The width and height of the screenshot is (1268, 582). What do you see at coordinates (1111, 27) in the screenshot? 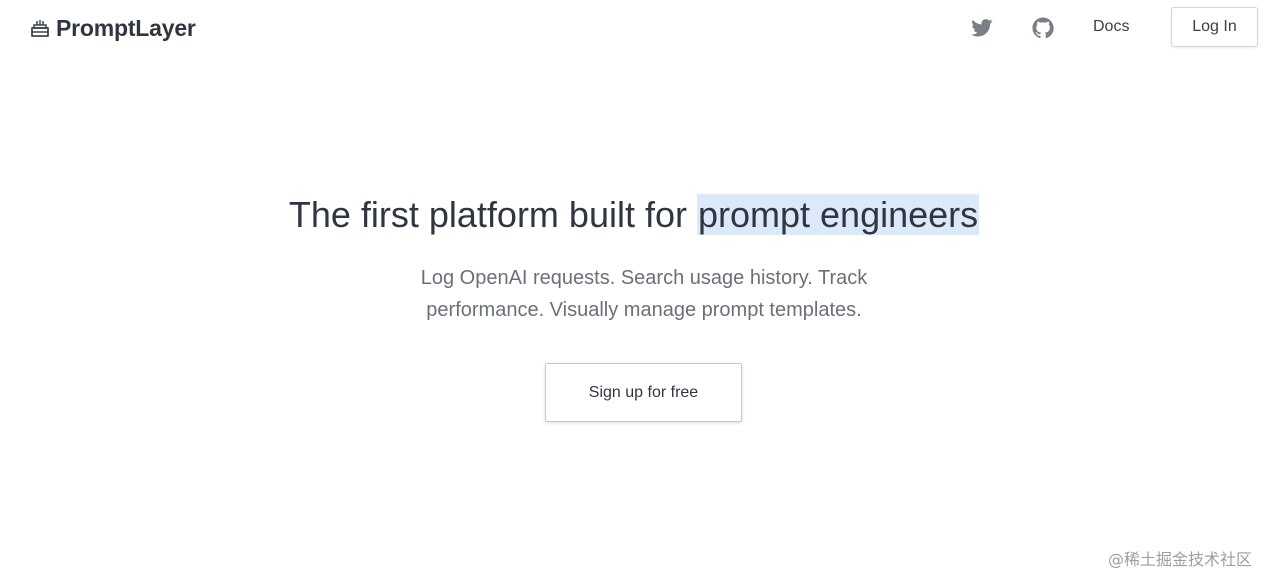
I see `docs-link: Docs` at bounding box center [1111, 27].